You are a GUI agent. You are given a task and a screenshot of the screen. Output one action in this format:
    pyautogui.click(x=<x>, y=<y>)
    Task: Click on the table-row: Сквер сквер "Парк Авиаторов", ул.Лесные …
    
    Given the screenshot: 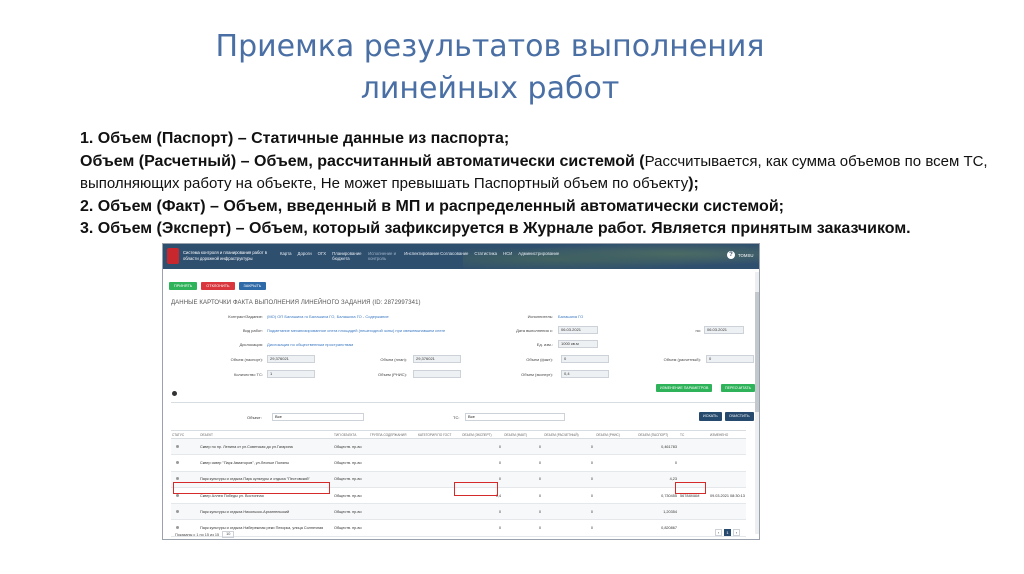 What is the action you would take?
    pyautogui.click(x=458, y=463)
    